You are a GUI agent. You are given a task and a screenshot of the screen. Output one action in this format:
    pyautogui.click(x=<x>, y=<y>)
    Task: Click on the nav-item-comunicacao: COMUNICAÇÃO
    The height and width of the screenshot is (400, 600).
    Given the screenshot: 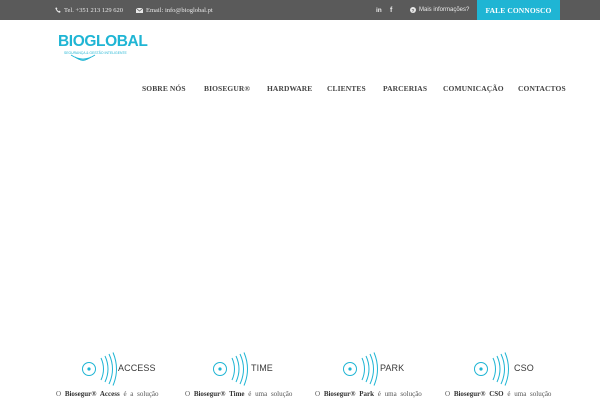 What is the action you would take?
    pyautogui.click(x=473, y=88)
    